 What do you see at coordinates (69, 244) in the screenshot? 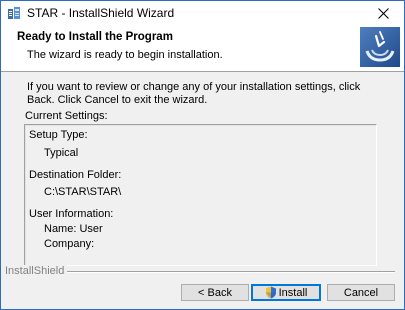
I see `user-company-line: Company:` at bounding box center [69, 244].